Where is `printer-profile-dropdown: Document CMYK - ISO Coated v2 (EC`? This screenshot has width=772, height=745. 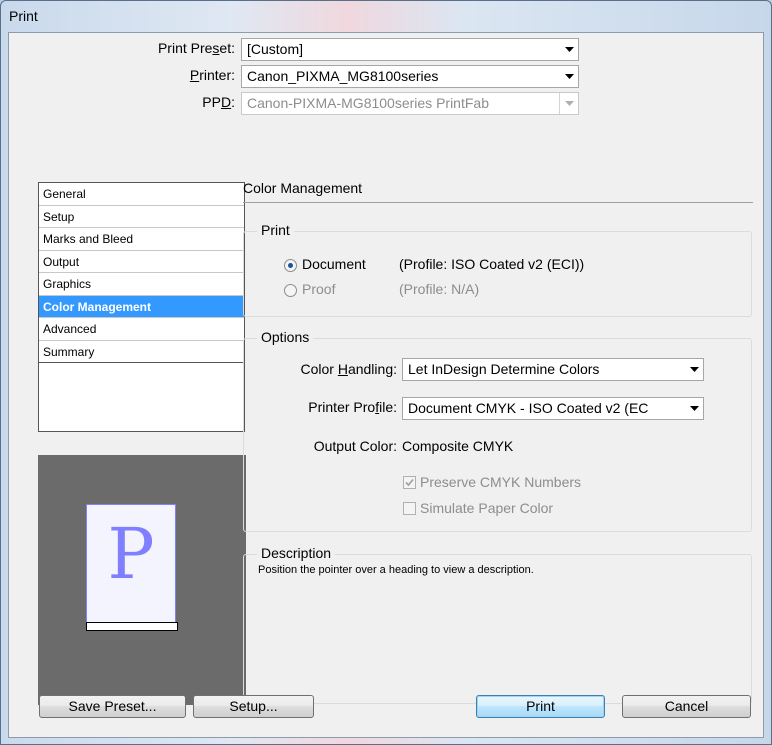
printer-profile-dropdown: Document CMYK - ISO Coated v2 (EC is located at coordinates (553, 408).